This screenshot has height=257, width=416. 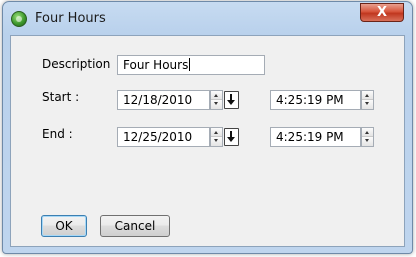 I want to click on app-icon, so click(x=19, y=19).